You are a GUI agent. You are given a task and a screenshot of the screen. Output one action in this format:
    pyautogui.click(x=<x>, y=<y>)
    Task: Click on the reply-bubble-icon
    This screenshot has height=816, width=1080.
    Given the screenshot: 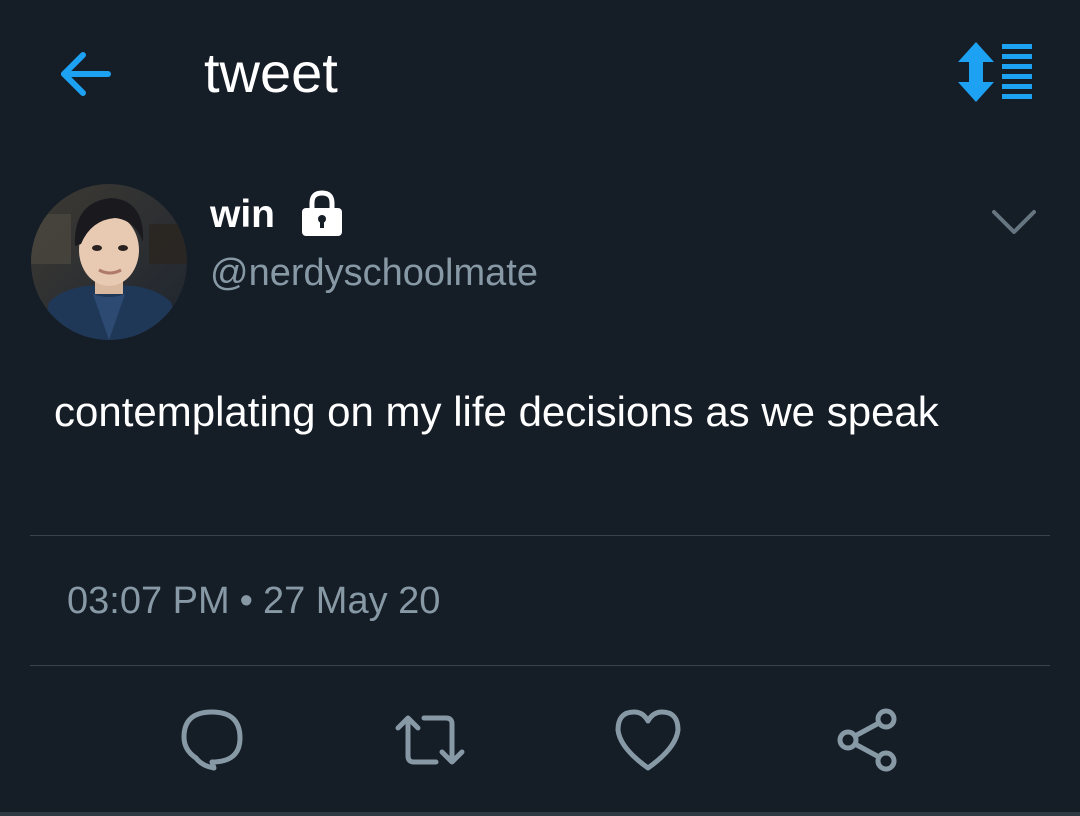 What is the action you would take?
    pyautogui.click(x=212, y=740)
    